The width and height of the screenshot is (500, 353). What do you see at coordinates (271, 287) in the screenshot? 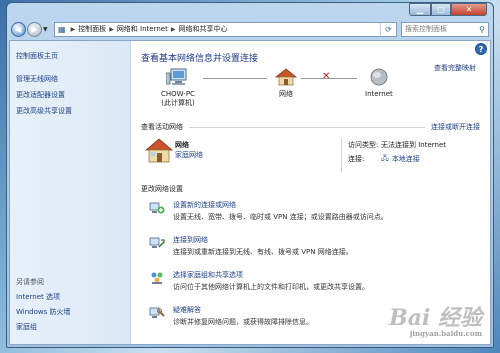
I see `homegroup-options-desc: 访问位于其他网络计算机上的文件和打印机，或更改共享设置。` at bounding box center [271, 287].